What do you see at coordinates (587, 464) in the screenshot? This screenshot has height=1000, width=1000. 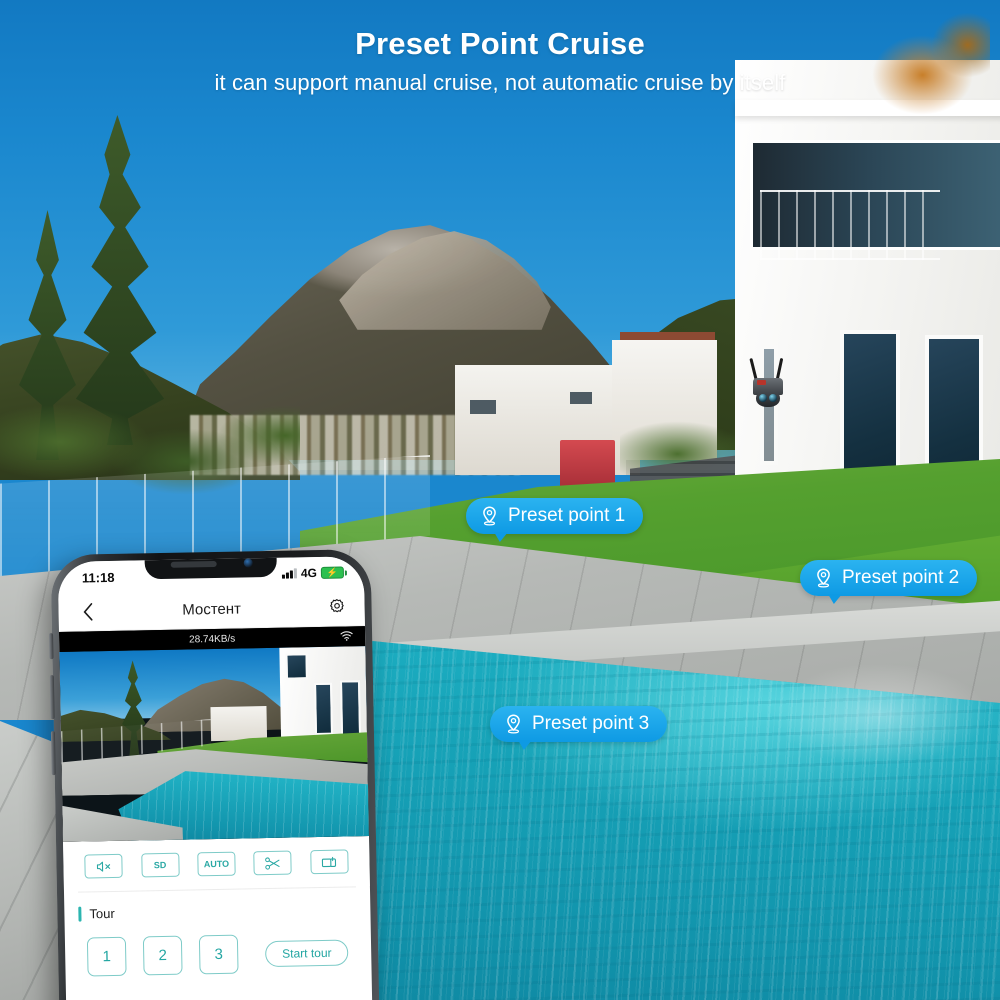 I see `red-awning` at bounding box center [587, 464].